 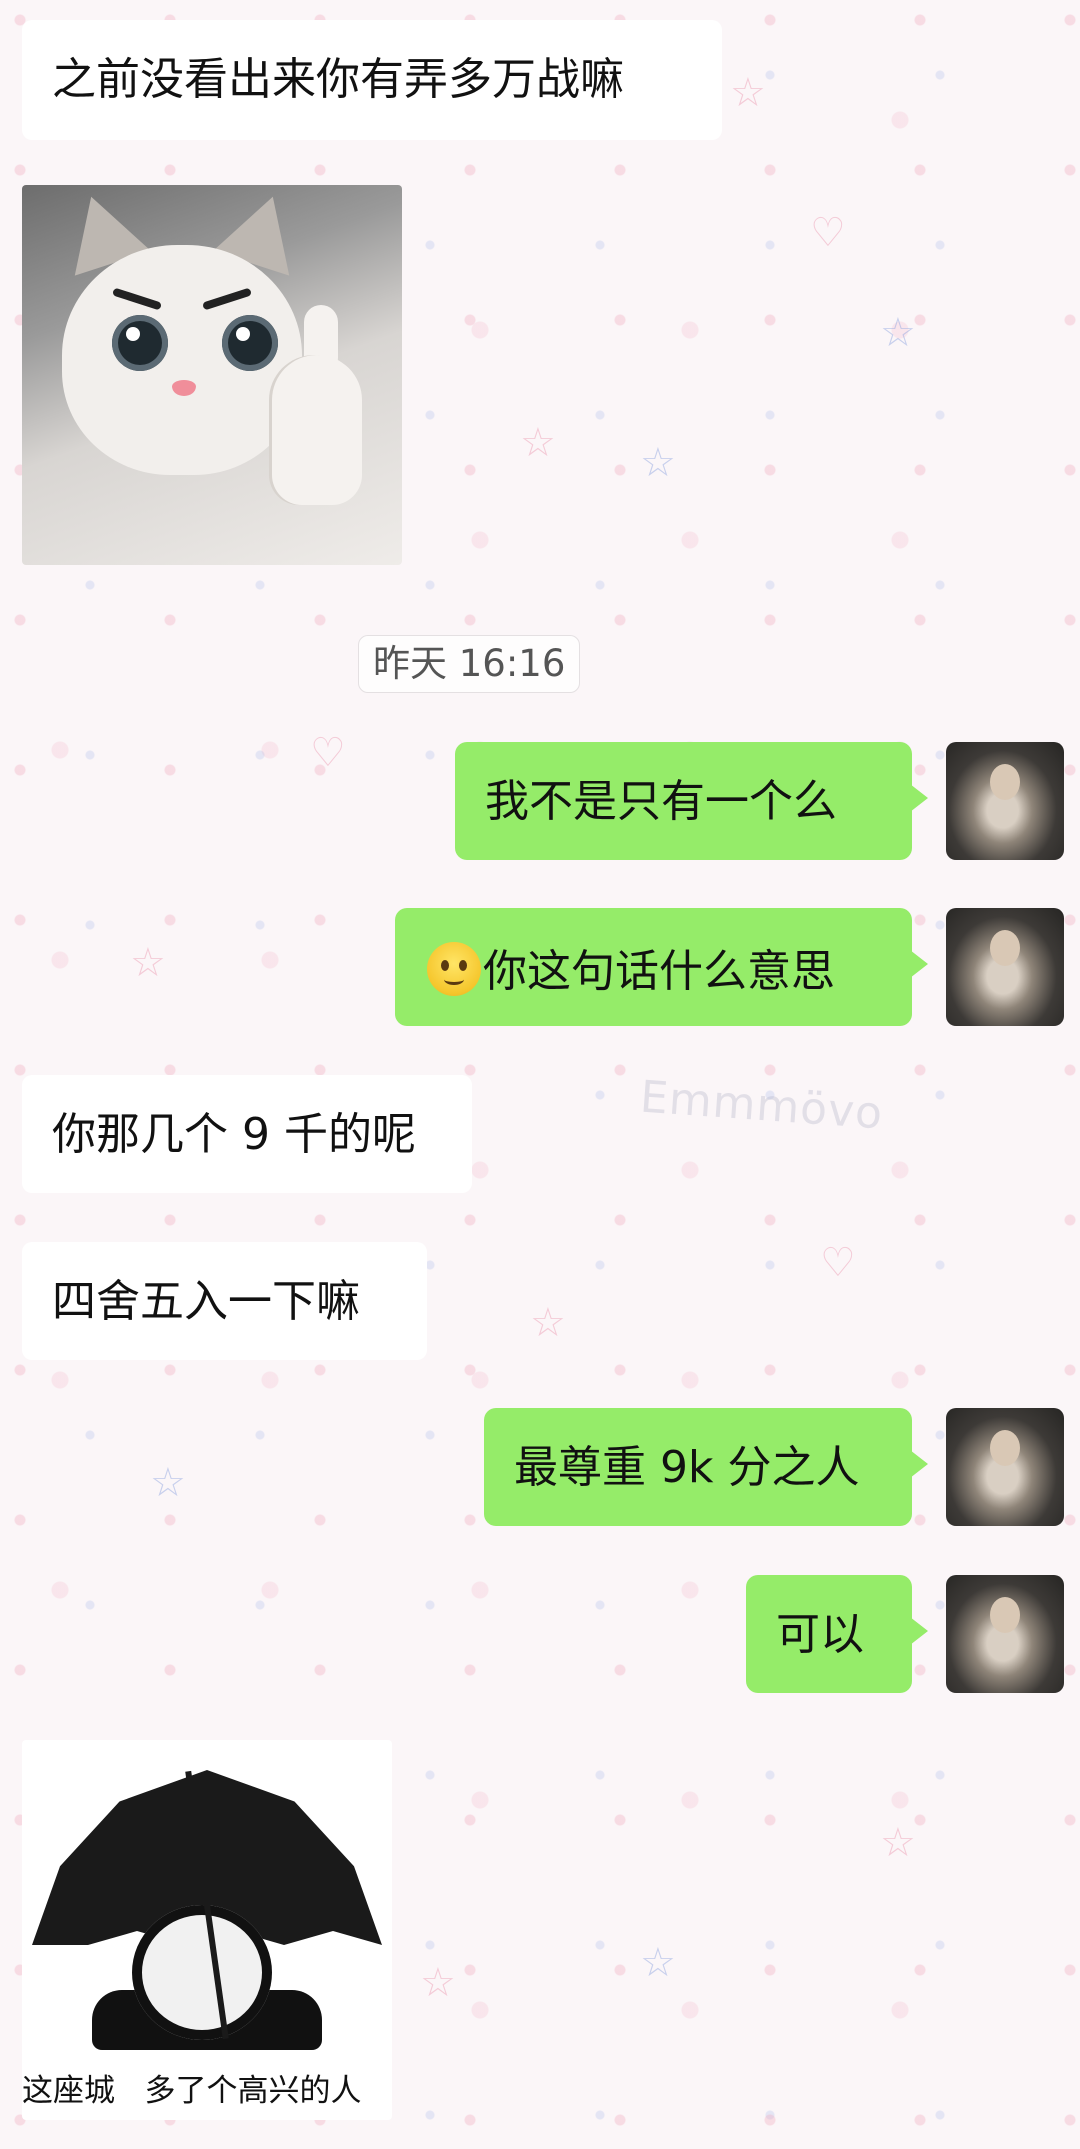 I want to click on message-bubble-incoming: 之前没看出来你有弄多万战嘛, so click(x=372, y=80).